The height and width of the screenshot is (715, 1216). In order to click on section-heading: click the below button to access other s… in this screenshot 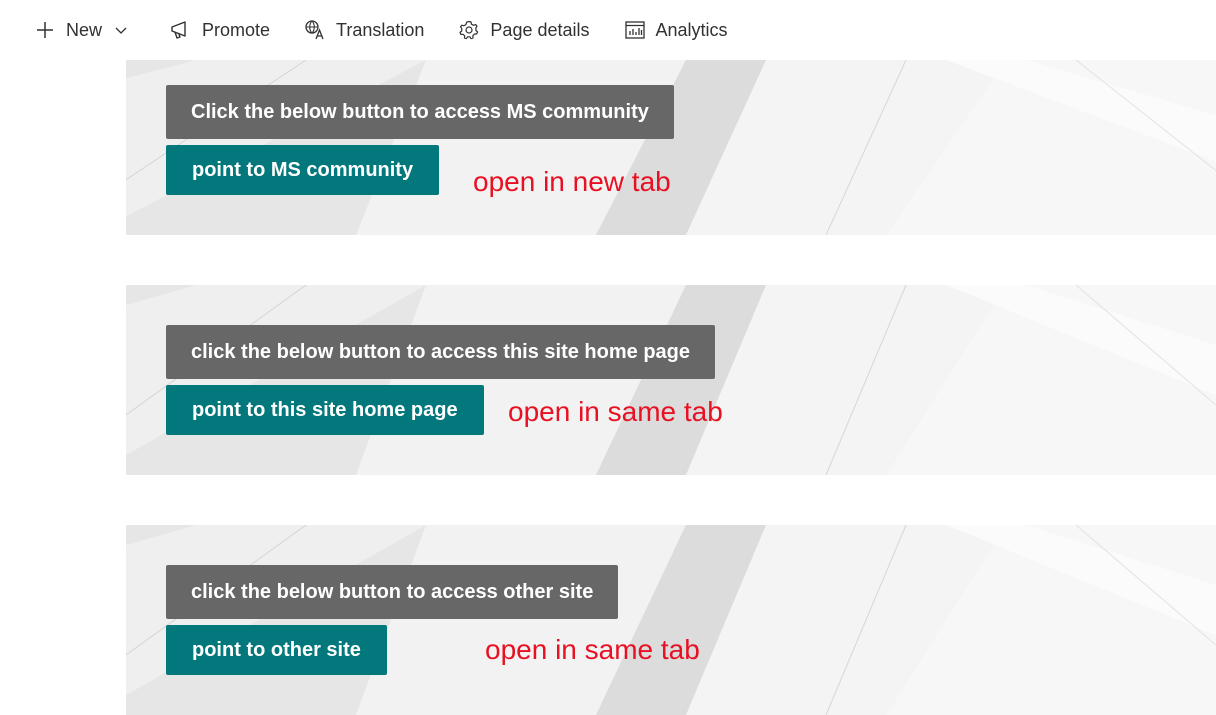, I will do `click(392, 592)`.